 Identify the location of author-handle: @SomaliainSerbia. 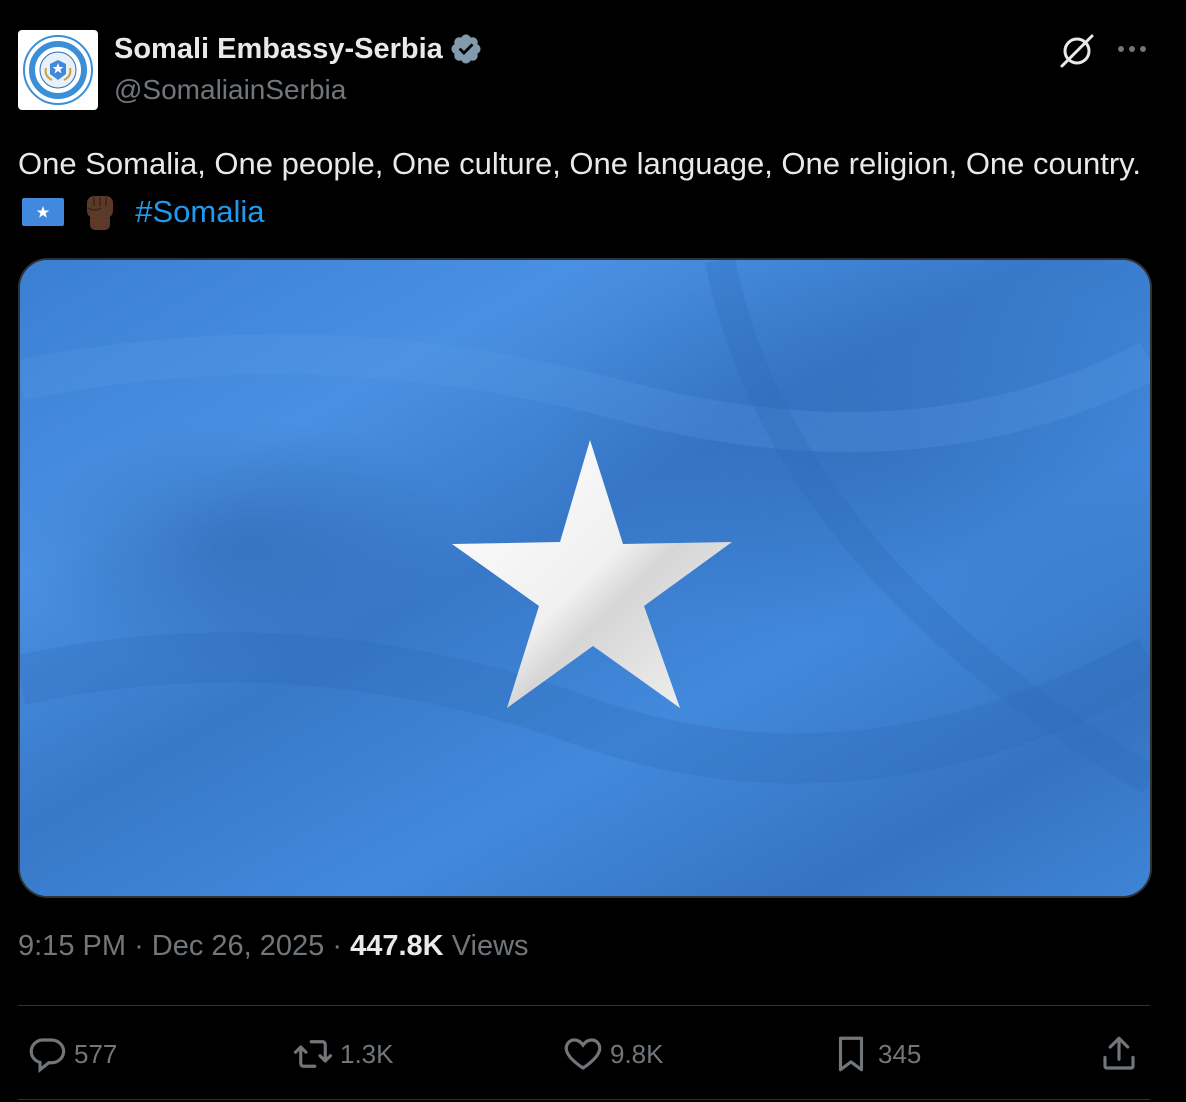
(230, 90).